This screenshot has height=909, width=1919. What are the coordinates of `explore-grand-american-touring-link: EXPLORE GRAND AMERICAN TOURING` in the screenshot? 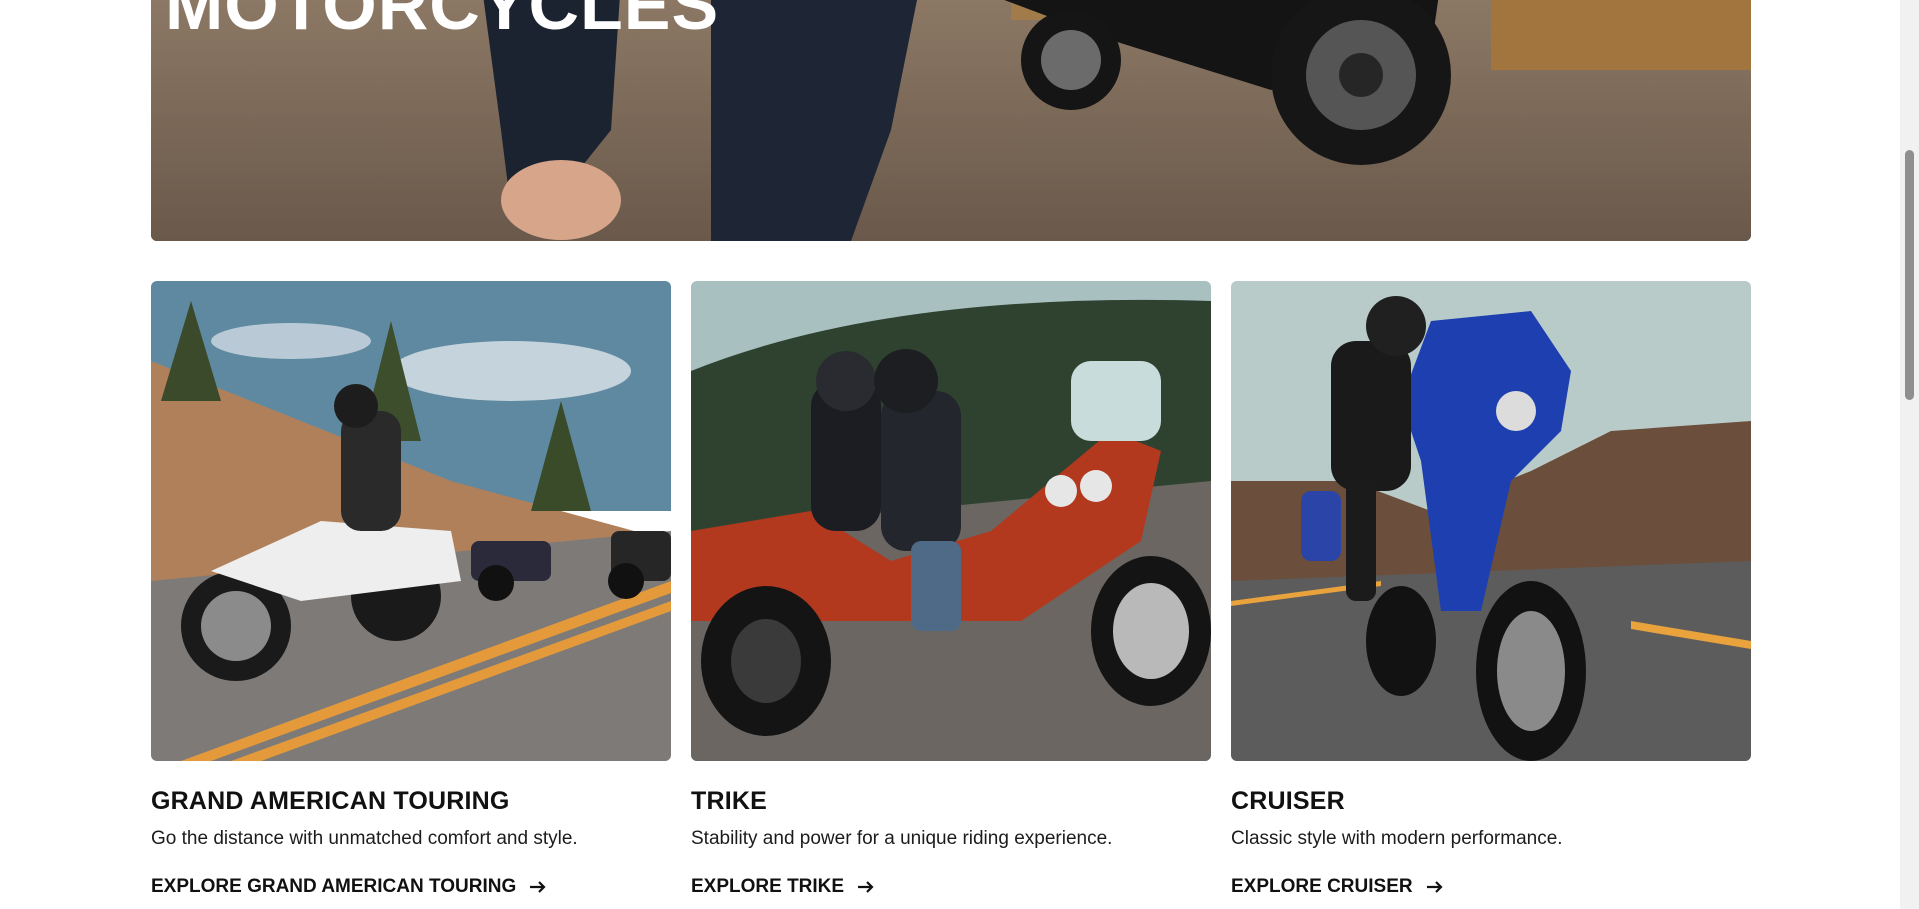 It's located at (348, 887).